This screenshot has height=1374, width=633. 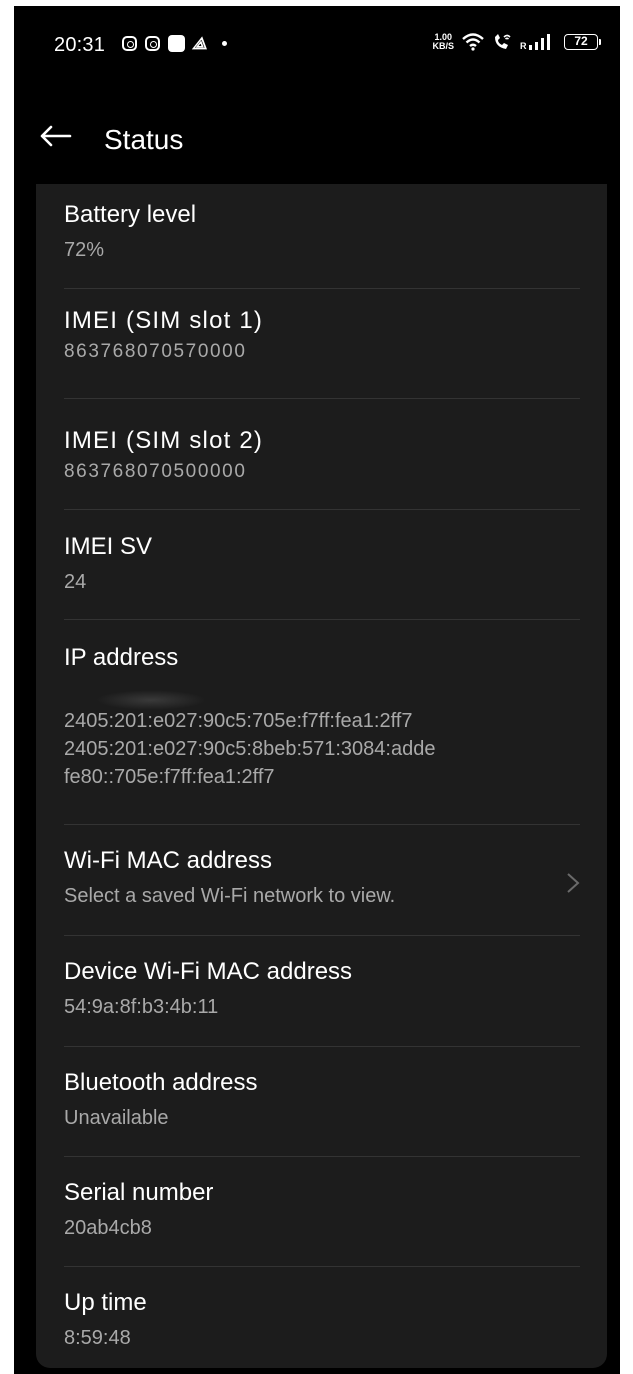 What do you see at coordinates (164, 454) in the screenshot?
I see `list-item-imei-sim2: IMEI (SIM slot 2) 863768070500000` at bounding box center [164, 454].